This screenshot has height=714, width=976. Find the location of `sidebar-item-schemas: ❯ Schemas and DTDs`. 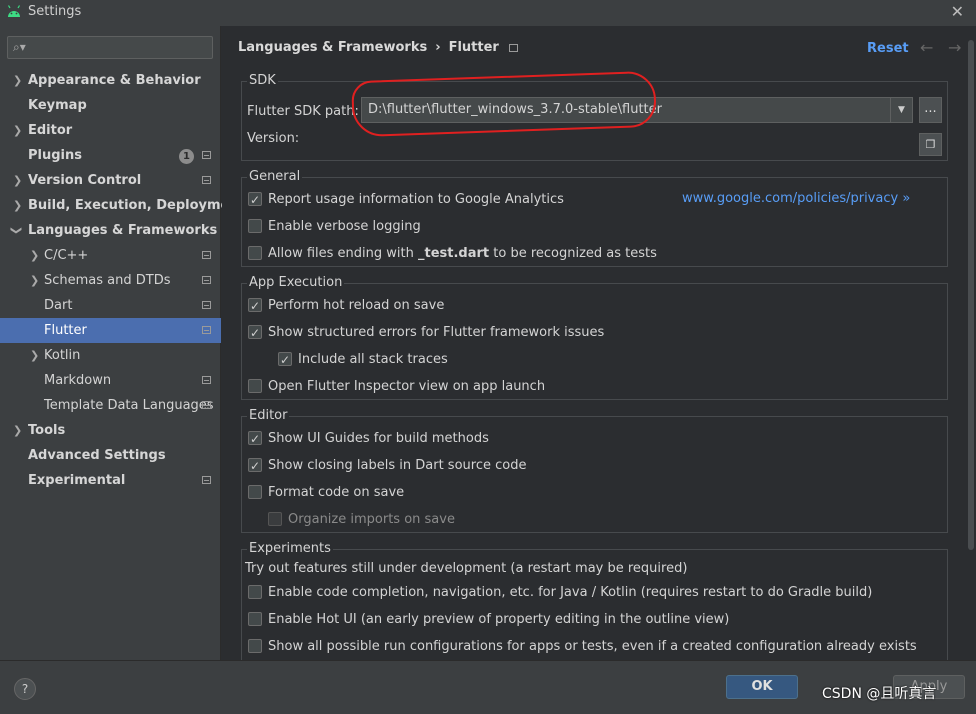

sidebar-item-schemas: ❯ Schemas and DTDs is located at coordinates (110, 280).